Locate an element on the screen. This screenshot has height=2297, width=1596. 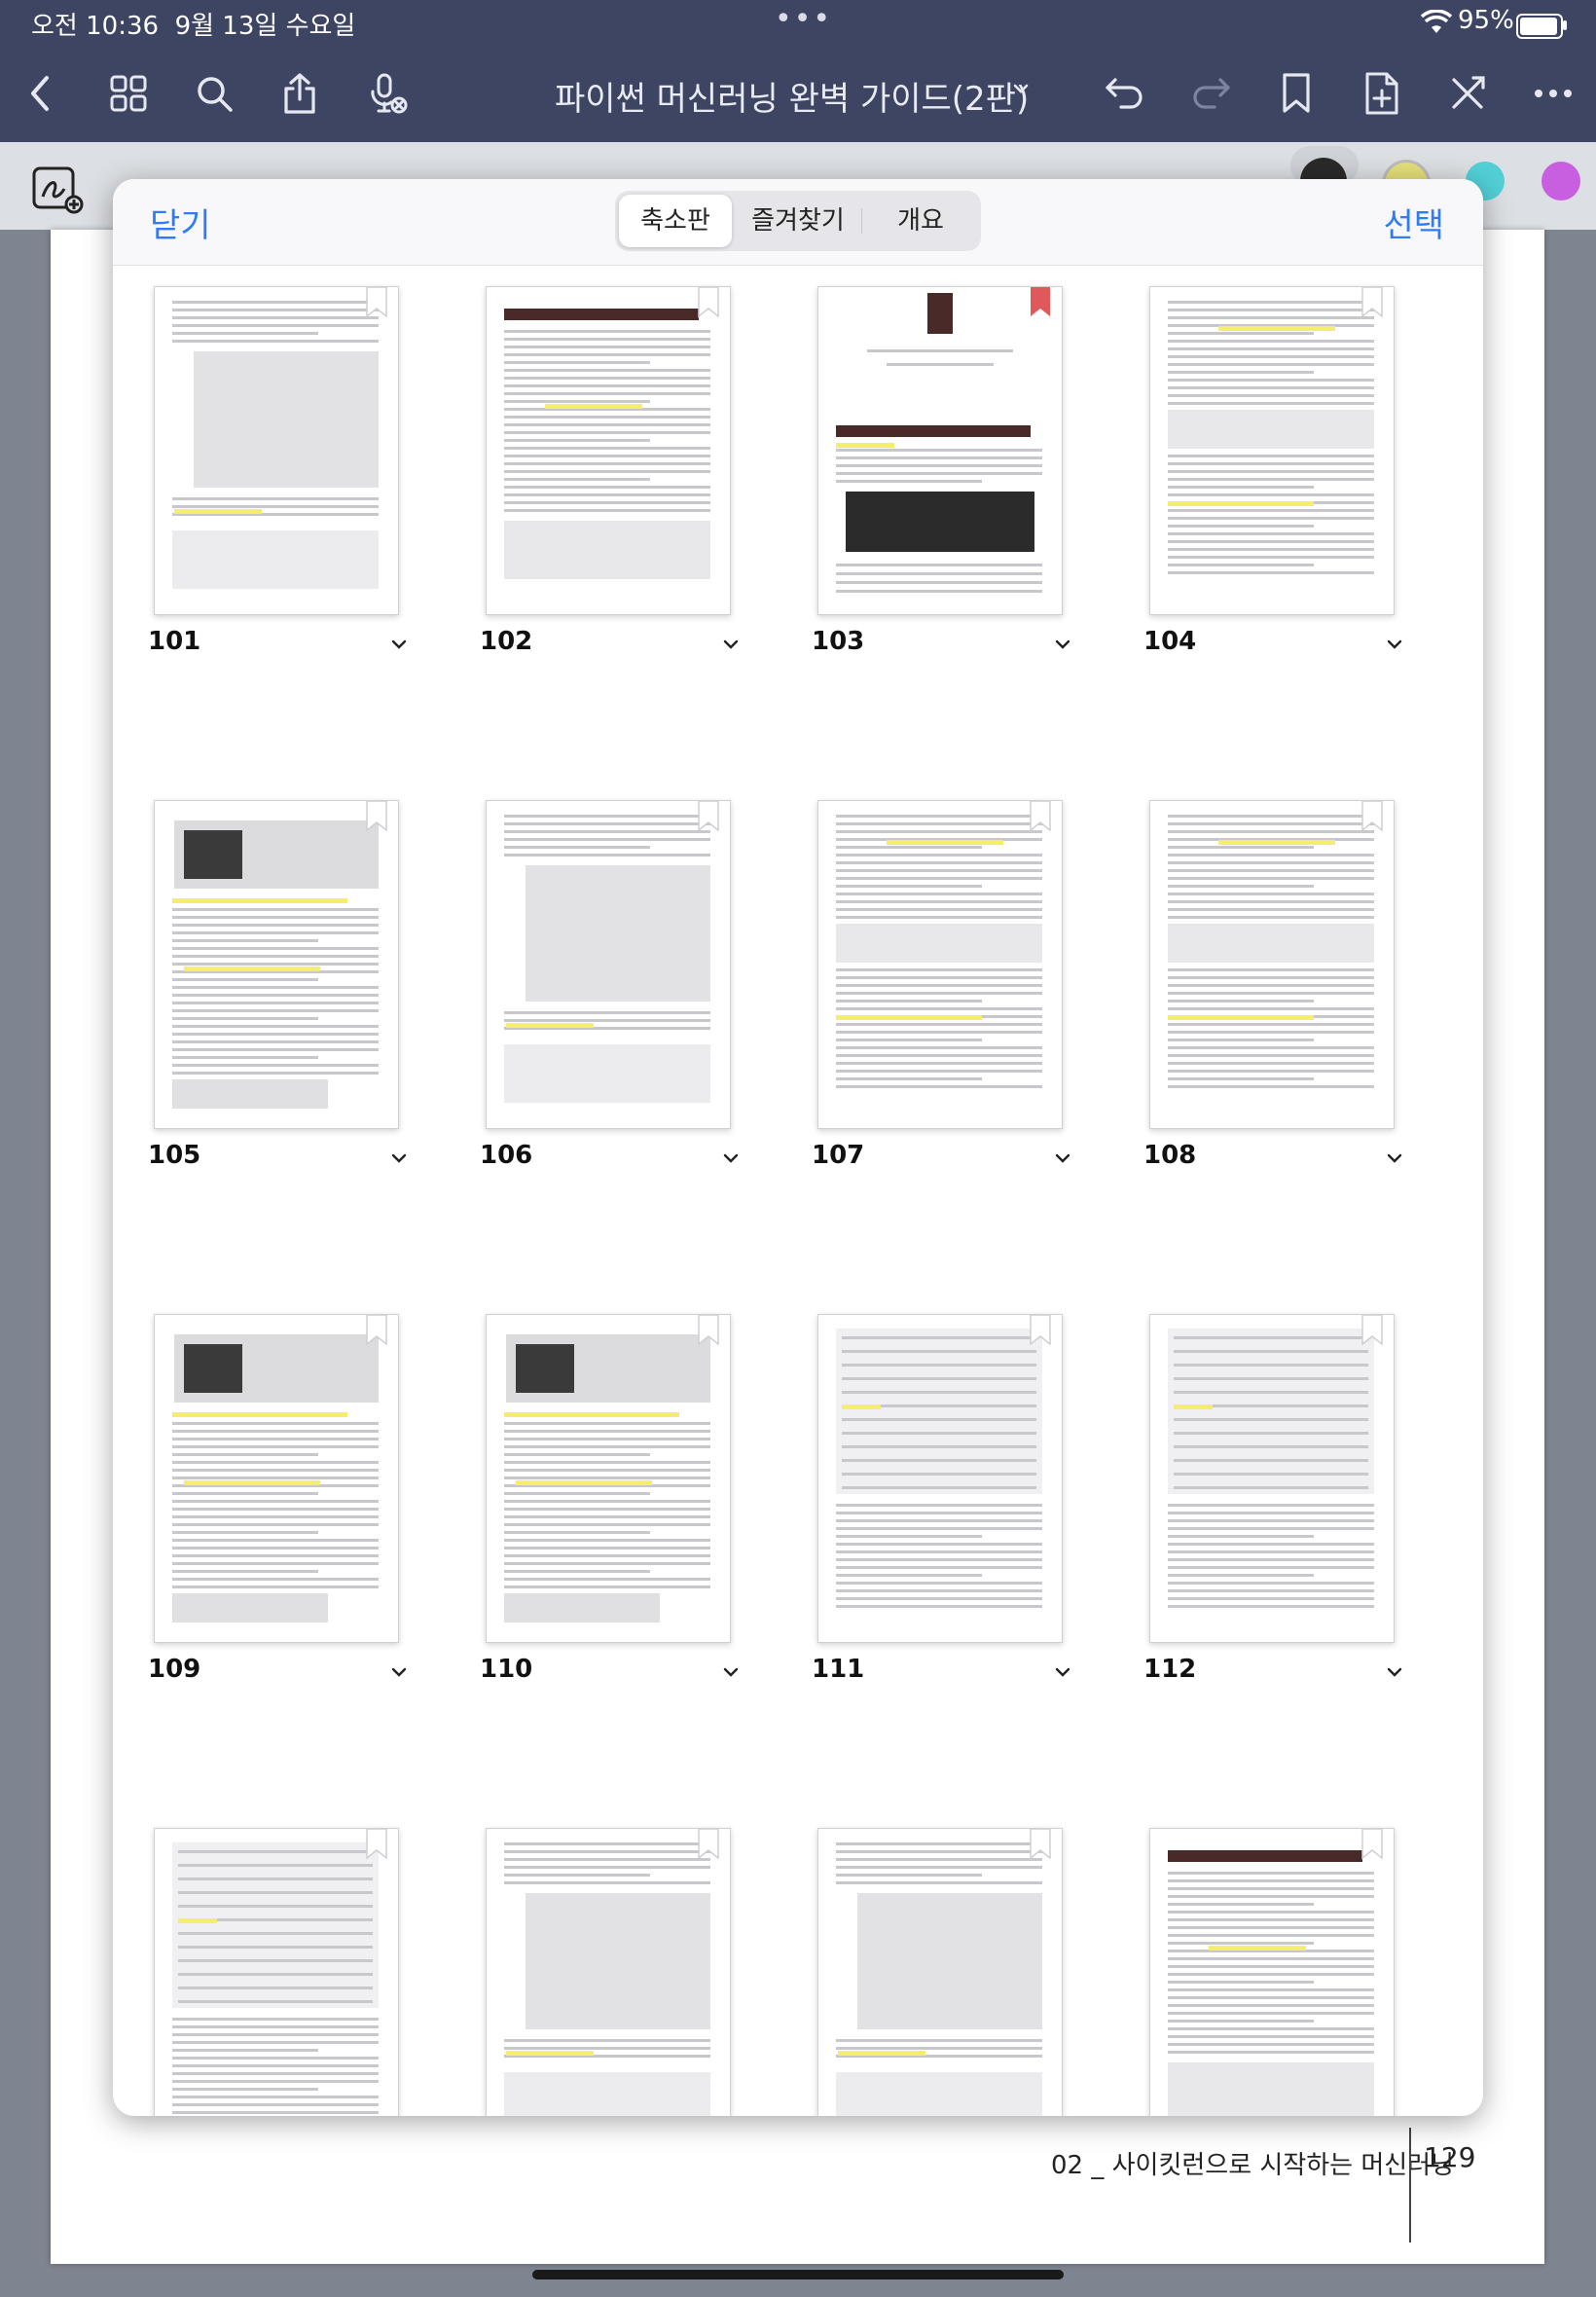
thumbnail-item: 110 is located at coordinates (609, 1512).